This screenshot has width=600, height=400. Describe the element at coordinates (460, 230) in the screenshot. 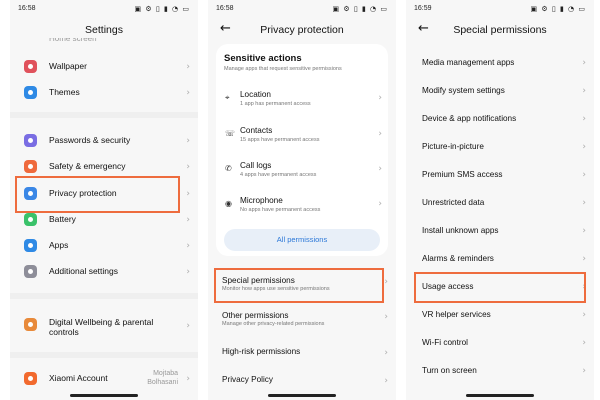

I see `item-label: Install unknown apps` at that location.